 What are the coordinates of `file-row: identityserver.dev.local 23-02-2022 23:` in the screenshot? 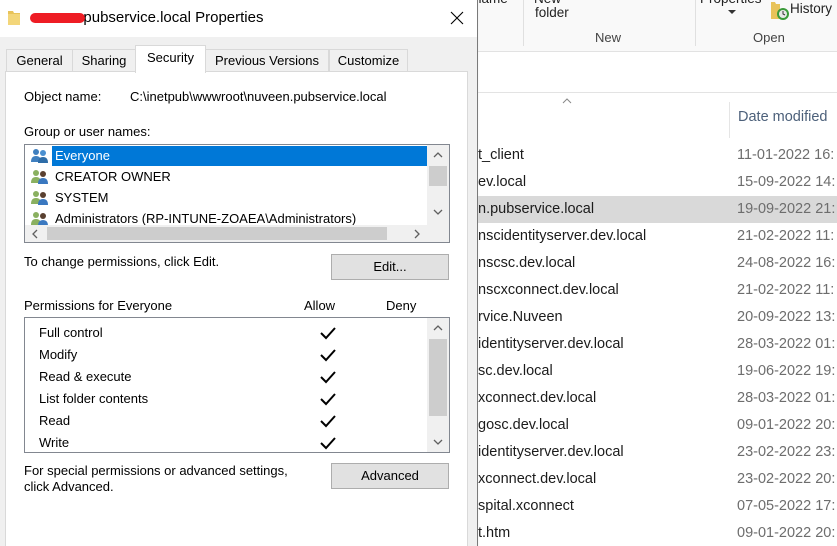 It's located at (653, 452).